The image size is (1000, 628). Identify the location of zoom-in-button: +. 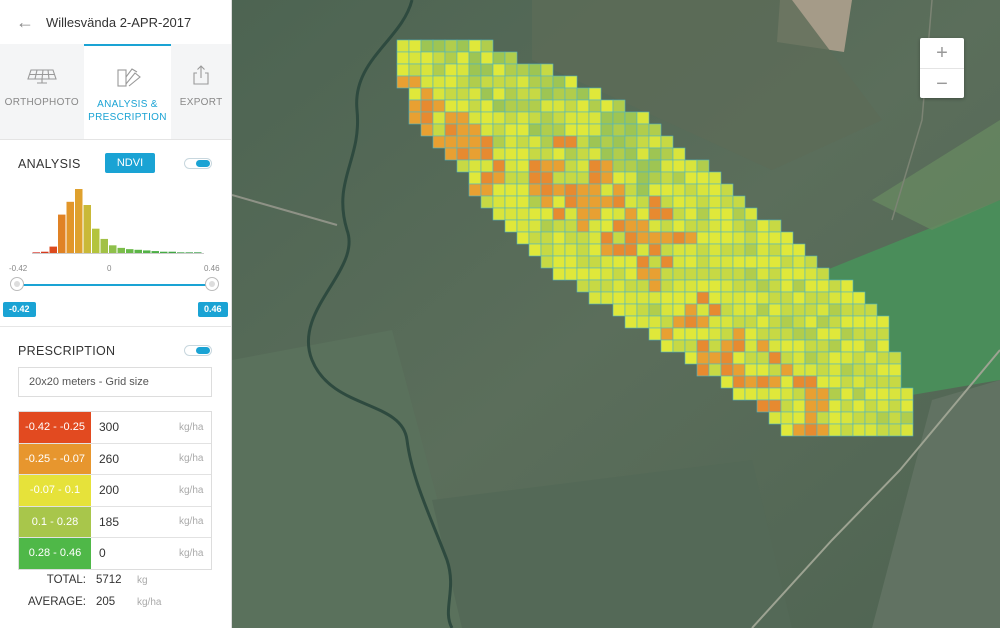
(942, 53).